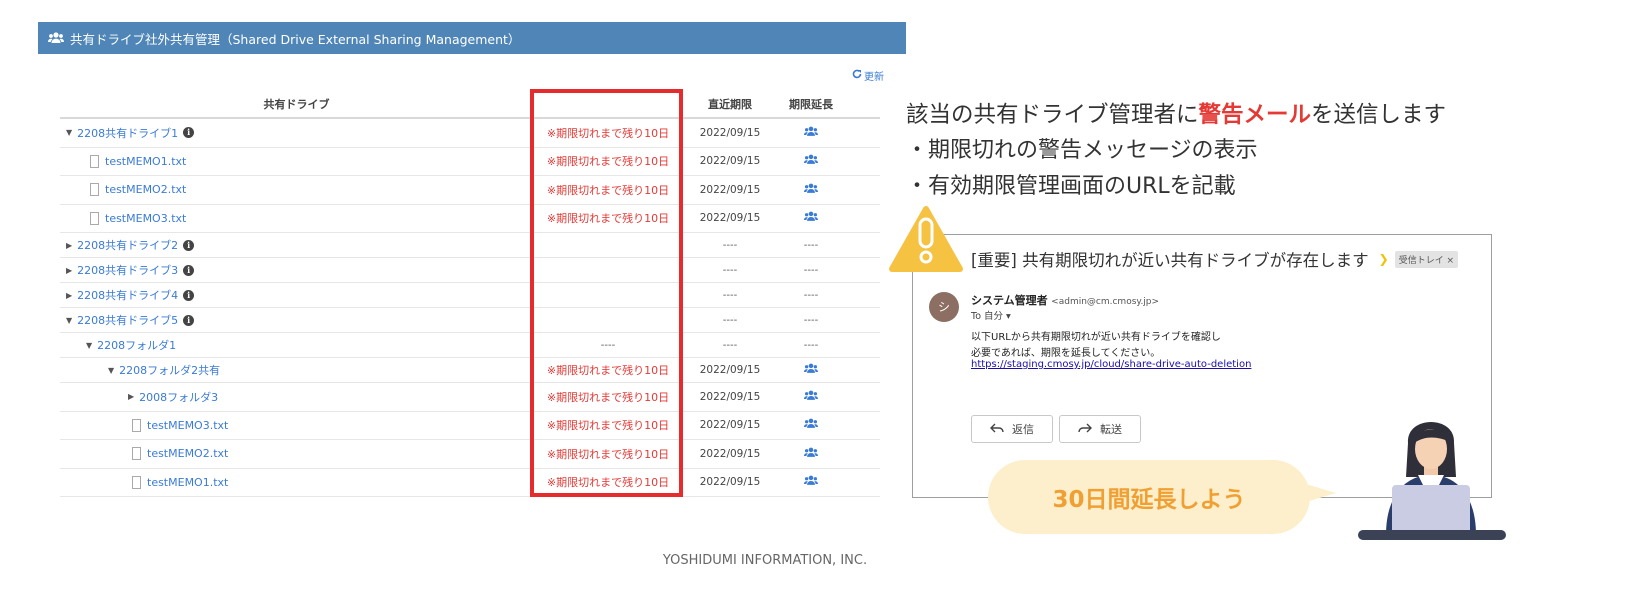 The height and width of the screenshot is (598, 1627). What do you see at coordinates (470, 295) in the screenshot?
I see `table-row: ▶ 2208共有ドライブ4 i ---- ----` at bounding box center [470, 295].